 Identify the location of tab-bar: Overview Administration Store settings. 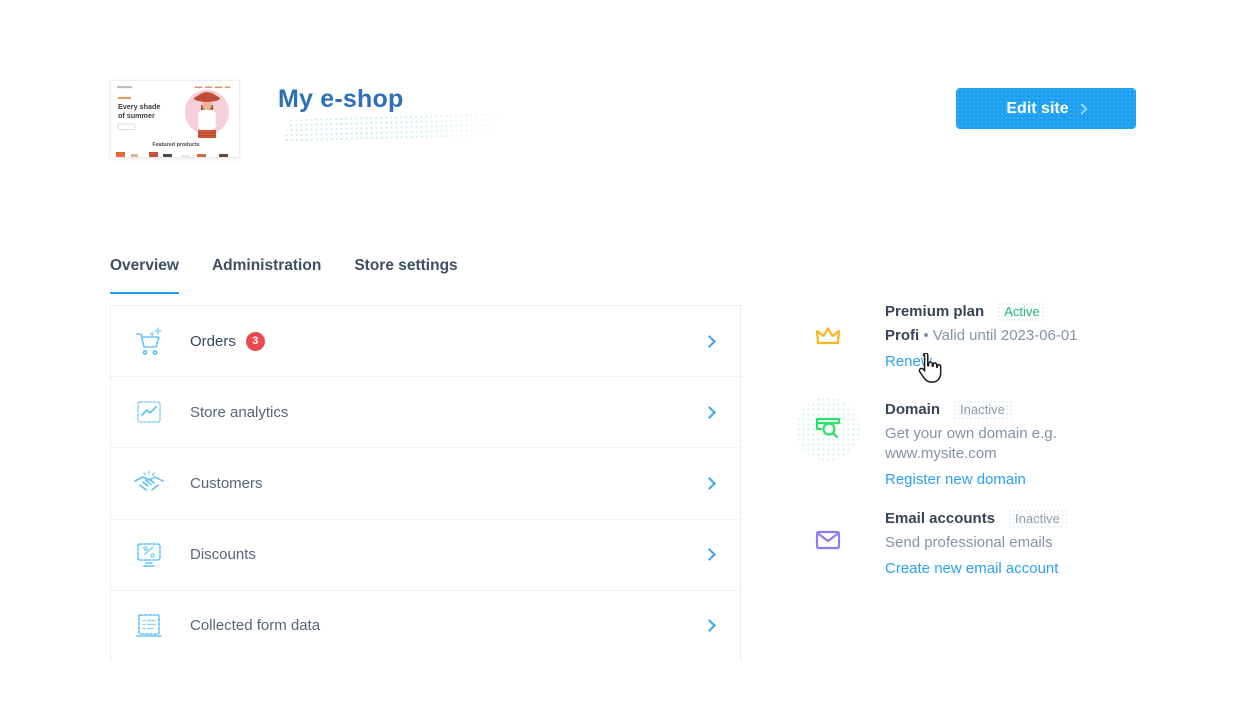
(284, 274).